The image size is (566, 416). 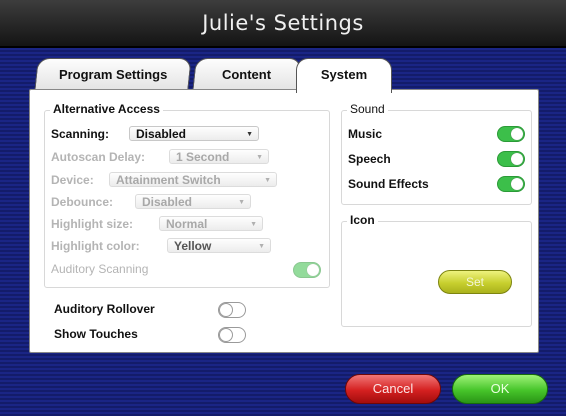 I want to click on auditory-scanning-label: Auditory Scanning, so click(x=100, y=269).